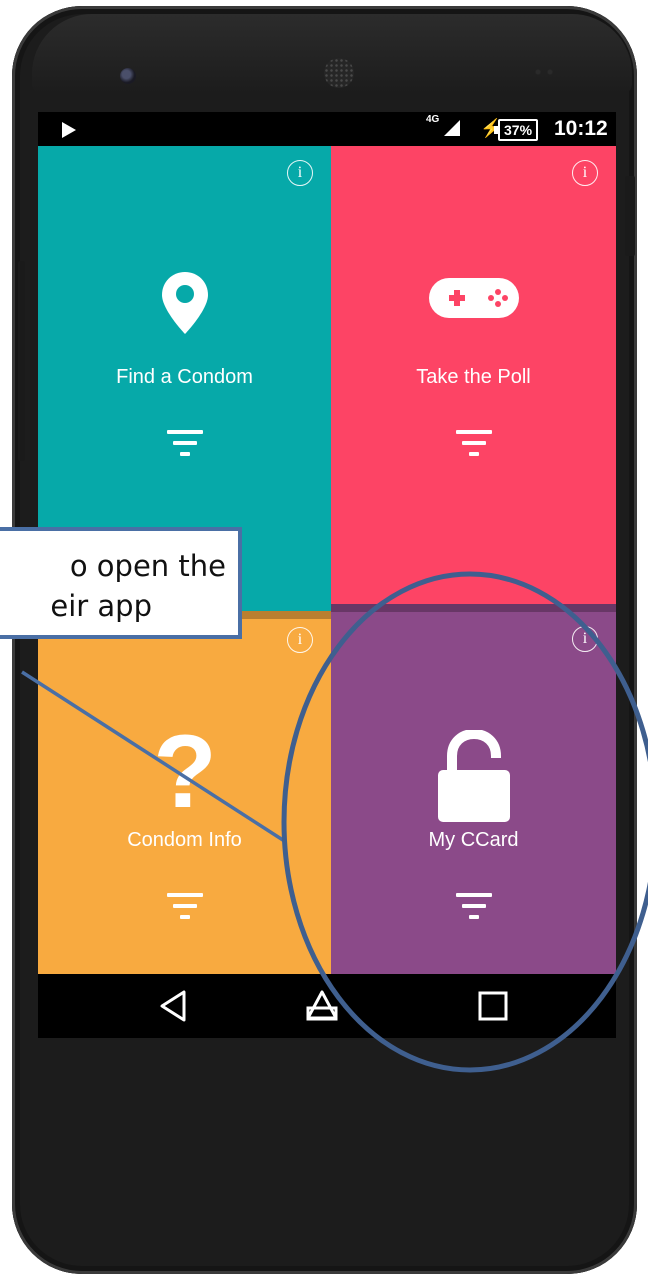  Describe the element at coordinates (184, 840) in the screenshot. I see `tile-label: Condom Info` at that location.